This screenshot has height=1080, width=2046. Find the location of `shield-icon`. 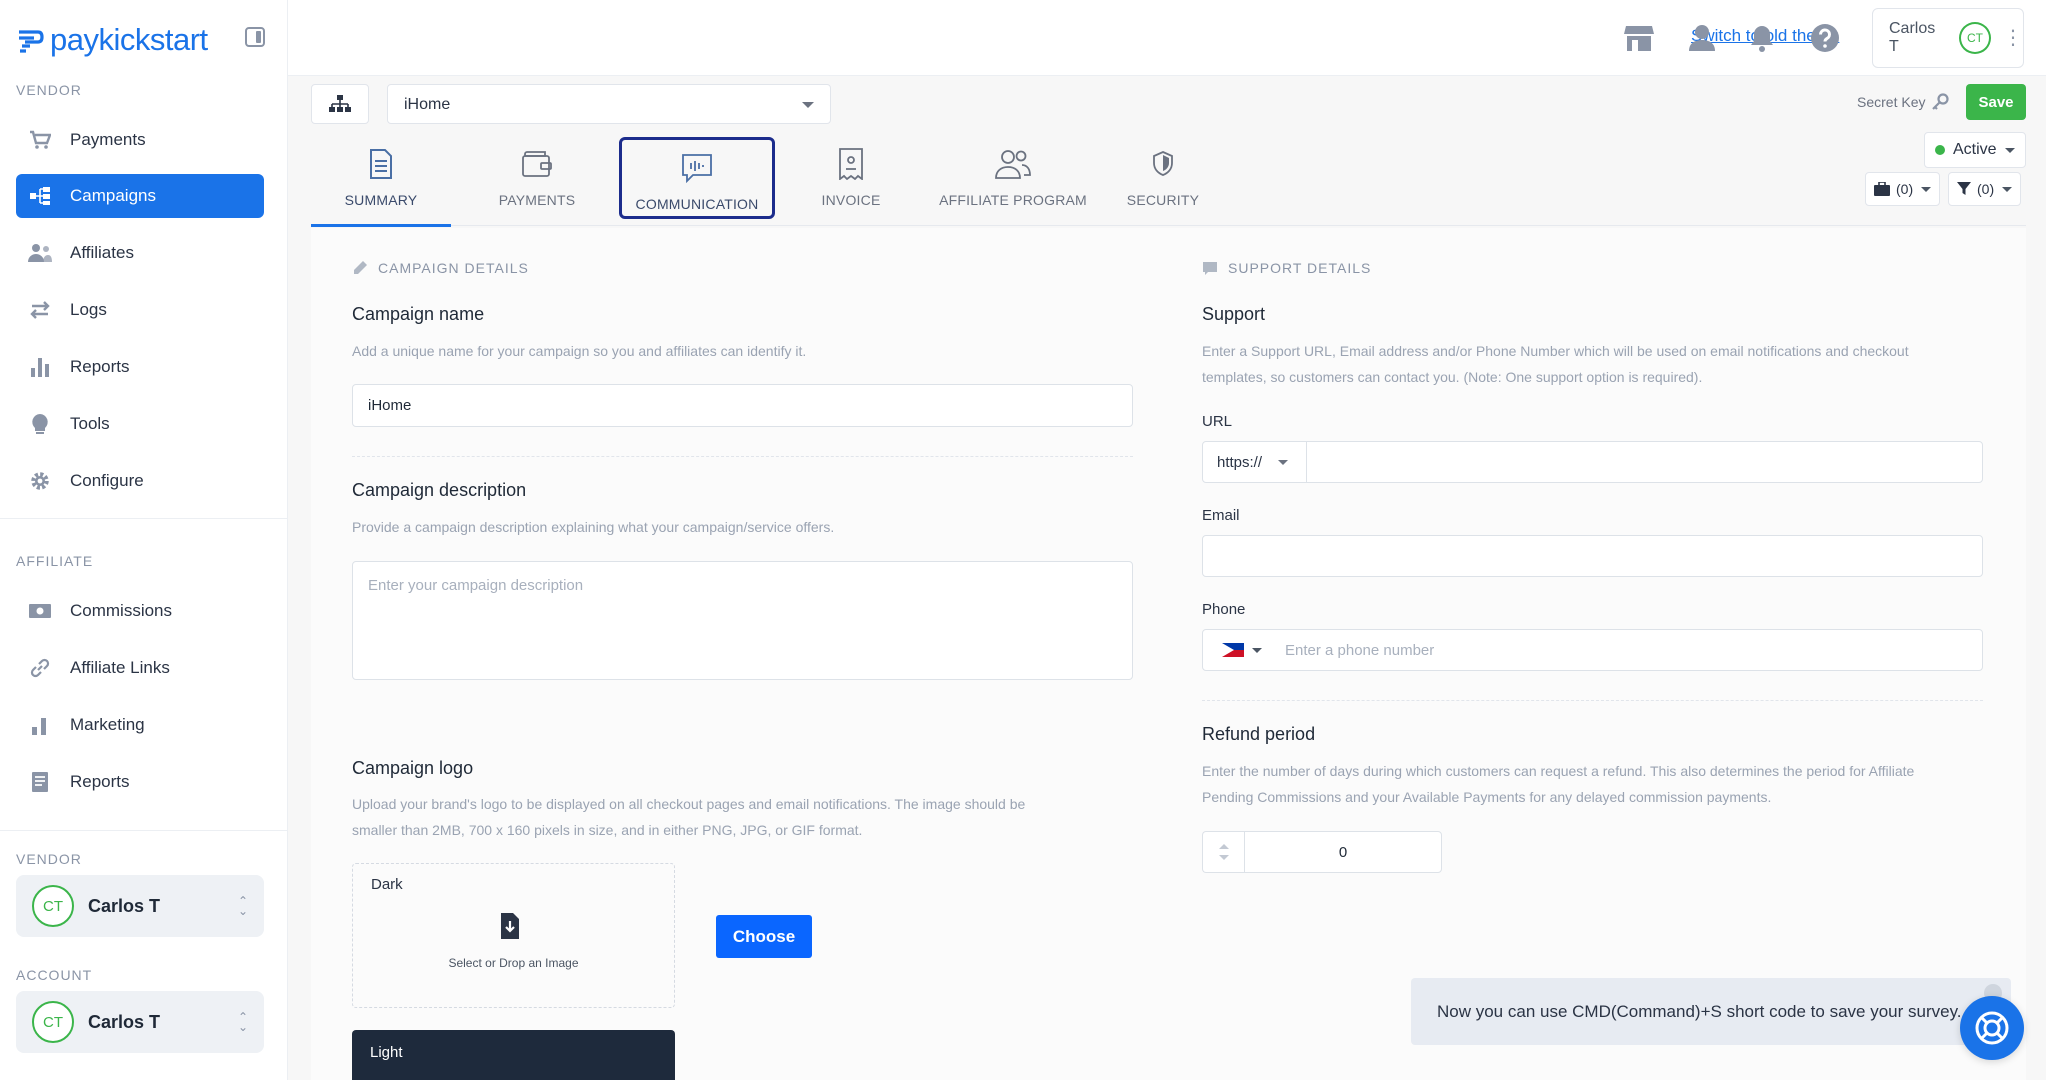

shield-icon is located at coordinates (1163, 164).